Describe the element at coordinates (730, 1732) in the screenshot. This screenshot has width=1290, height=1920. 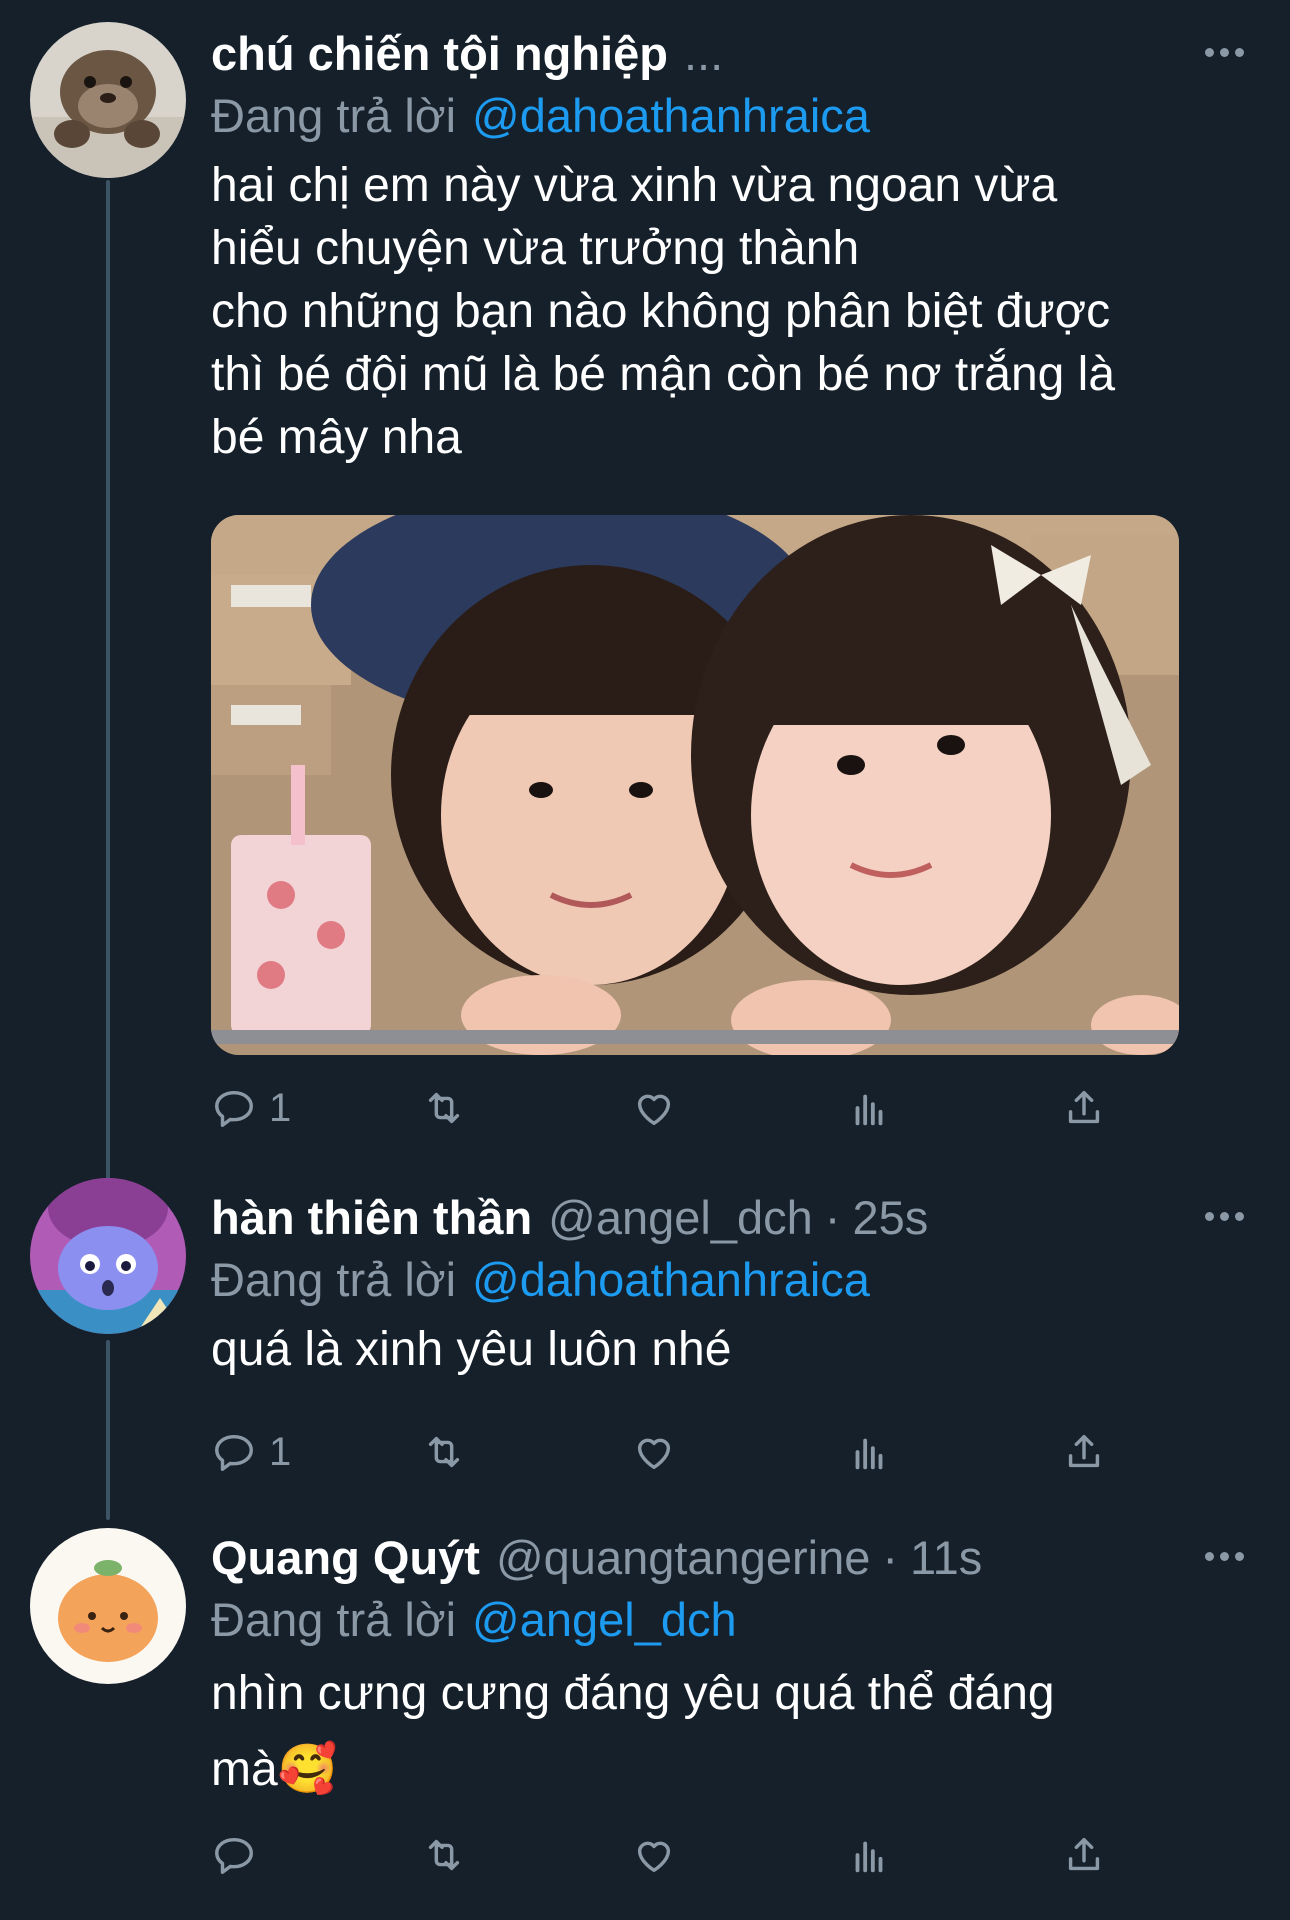
I see `tweet-text: nhìn cưng cưng đáng yêu quá thể đáng mà🥰` at that location.